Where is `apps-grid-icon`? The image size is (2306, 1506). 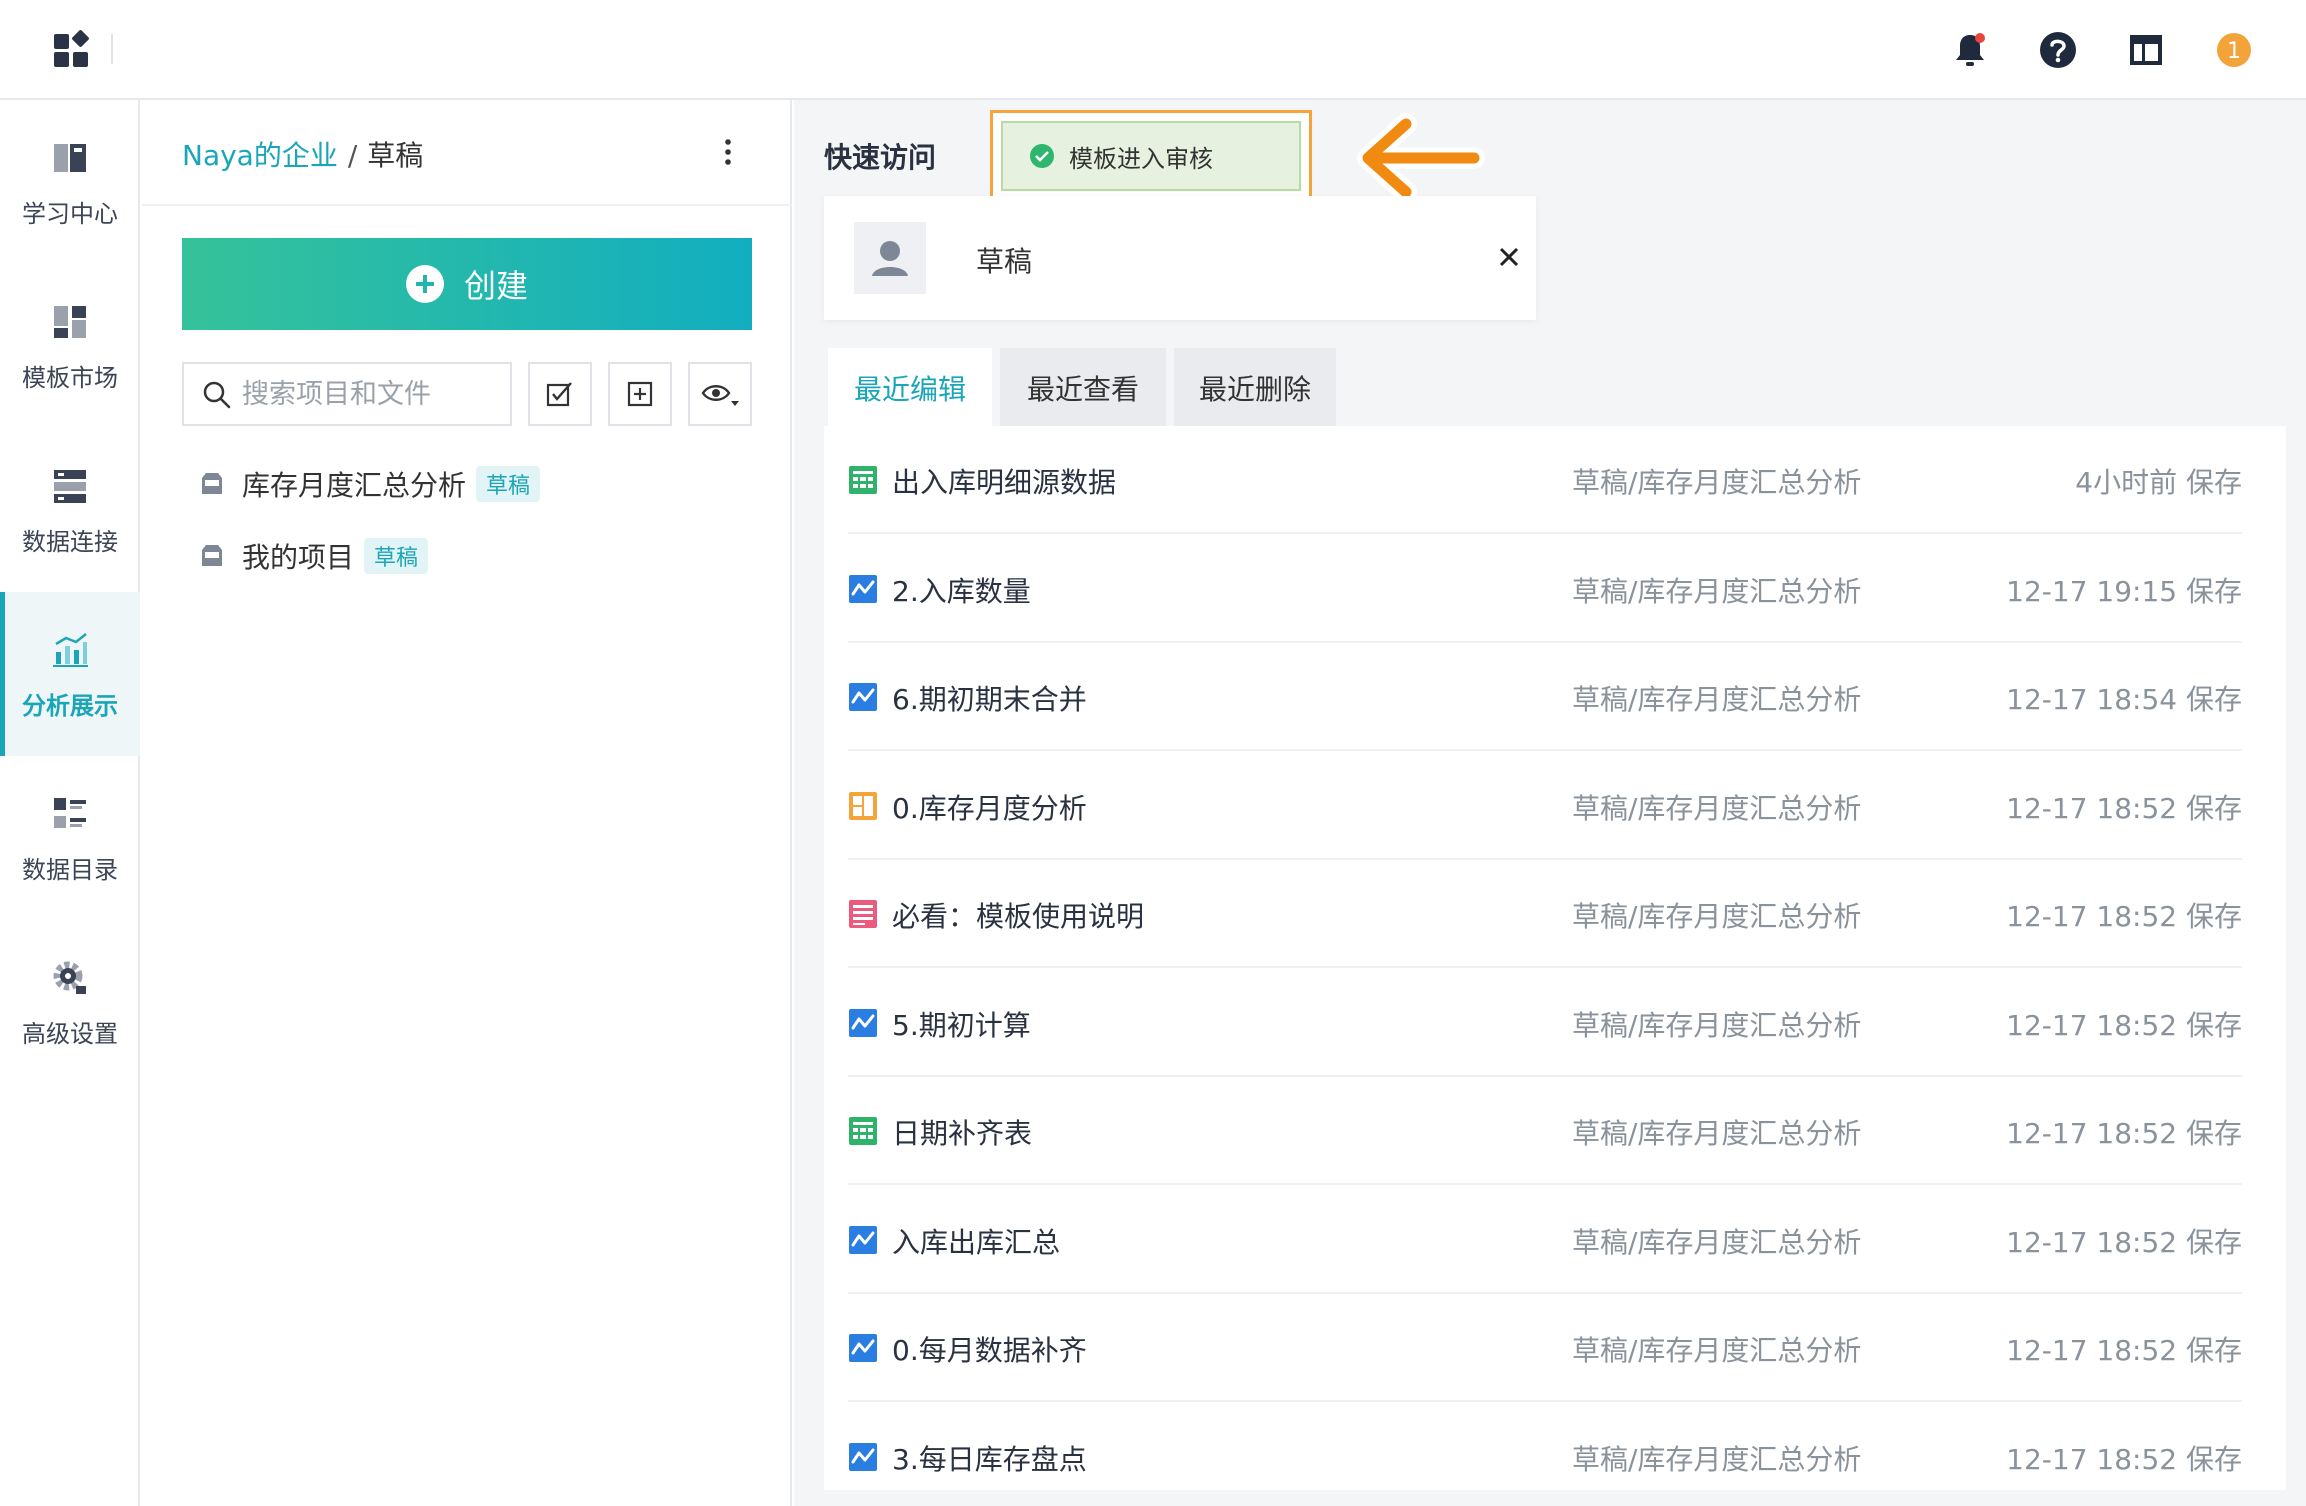 apps-grid-icon is located at coordinates (72, 50).